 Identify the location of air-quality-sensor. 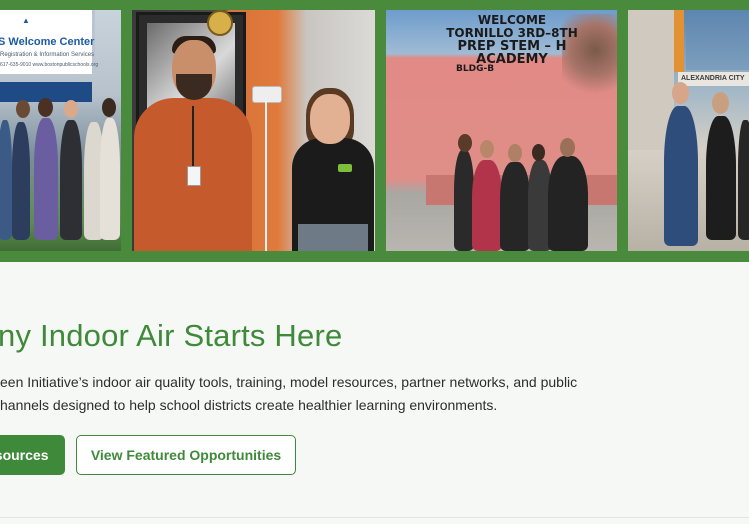
(267, 94).